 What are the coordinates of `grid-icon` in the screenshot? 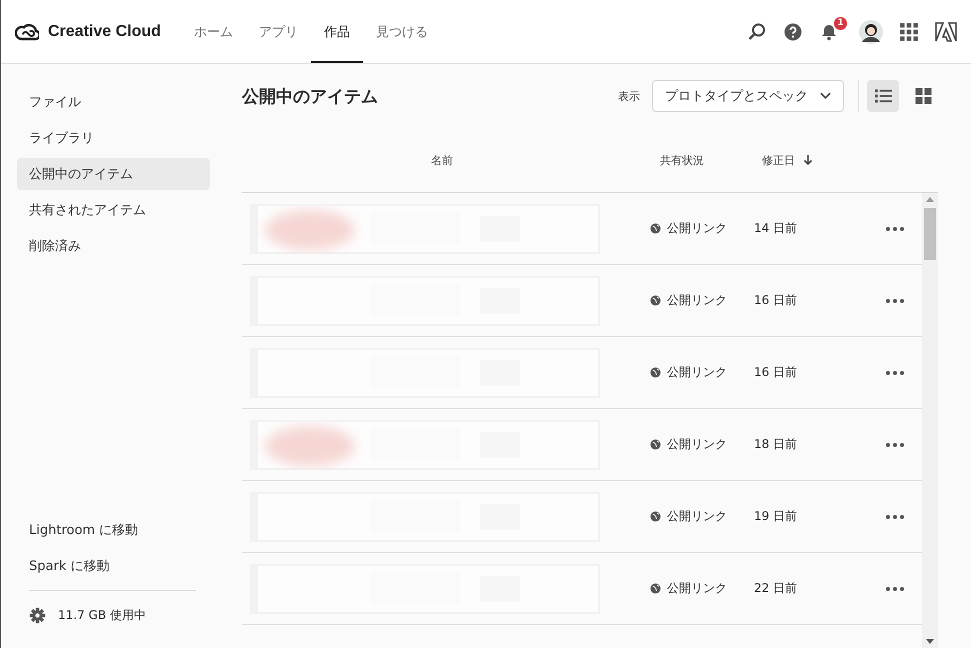 It's located at (923, 96).